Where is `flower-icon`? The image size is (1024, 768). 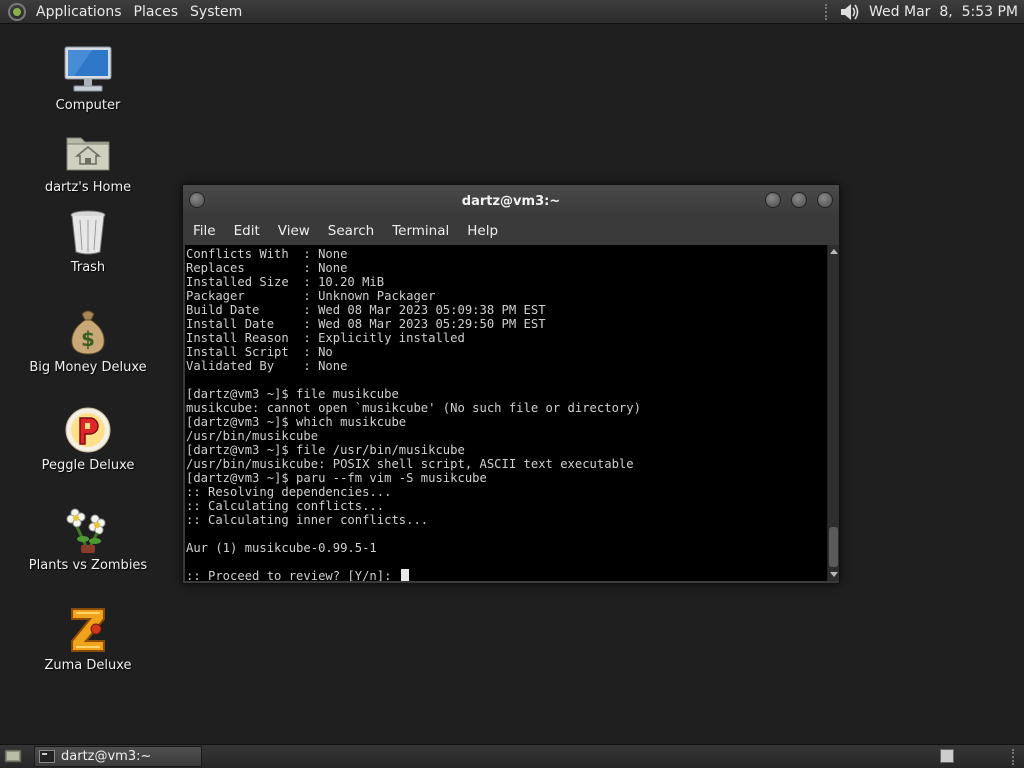 flower-icon is located at coordinates (88, 530).